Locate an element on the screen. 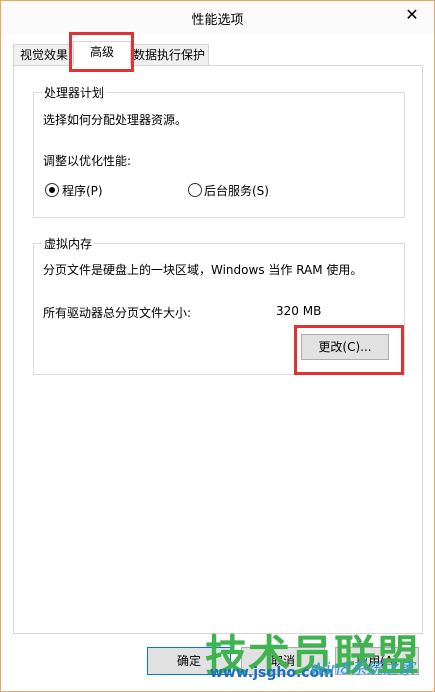  window-title: 性能选项 is located at coordinates (217, 20).